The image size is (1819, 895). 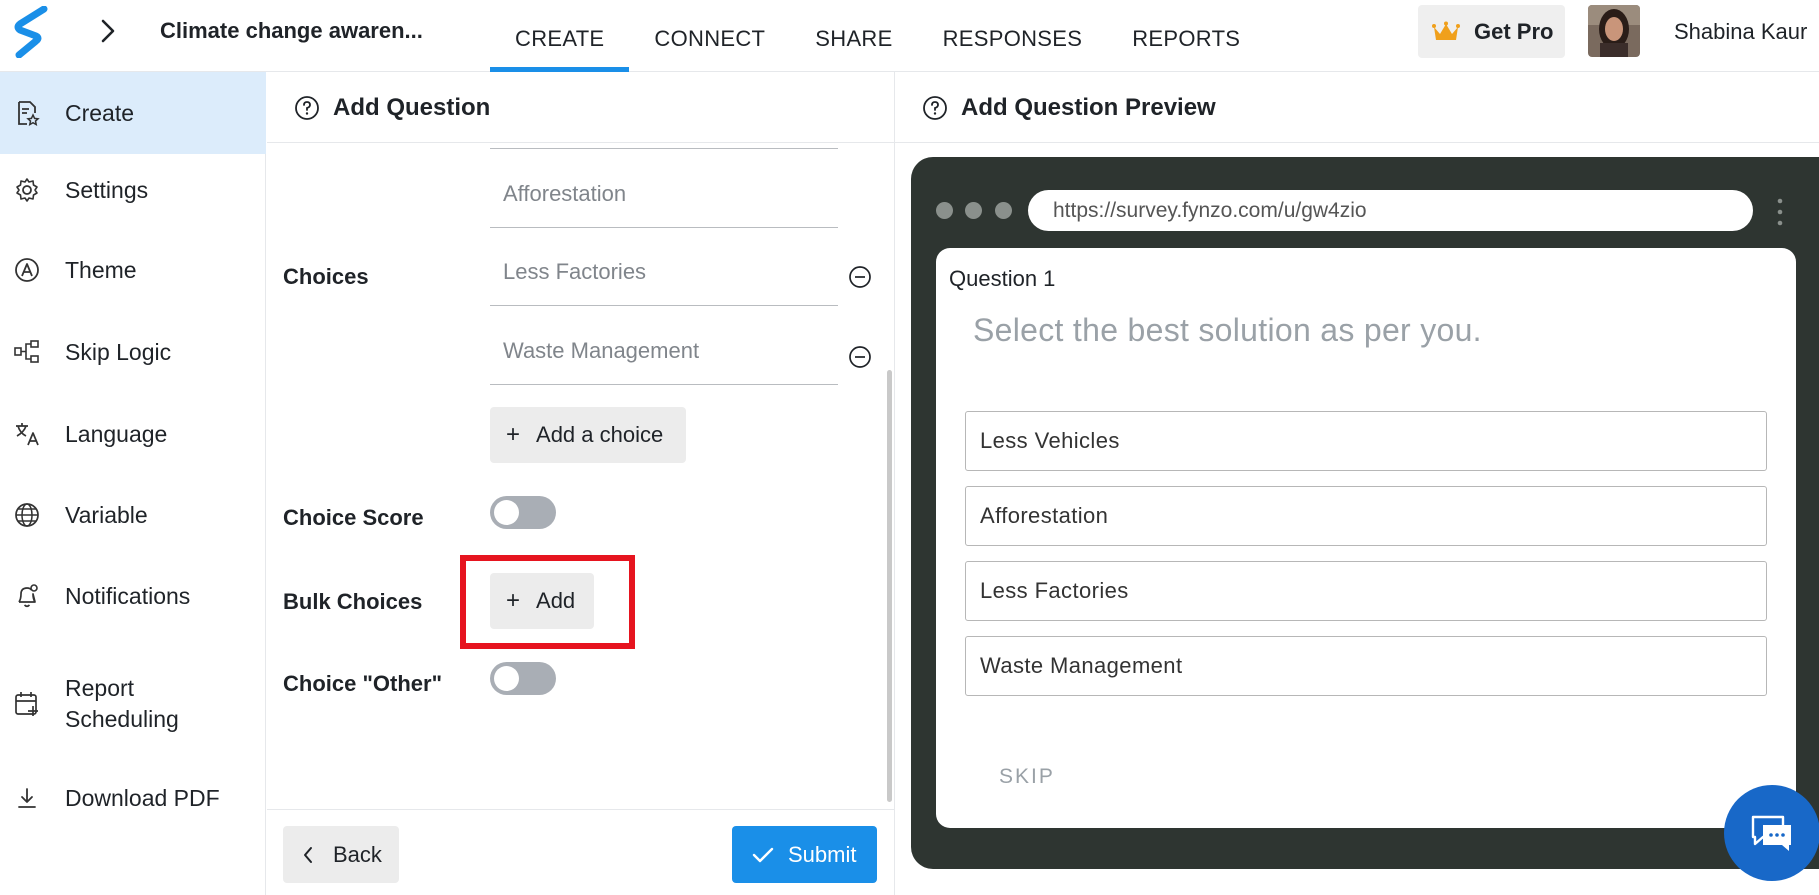 I want to click on question-number: Question 1, so click(x=1002, y=278).